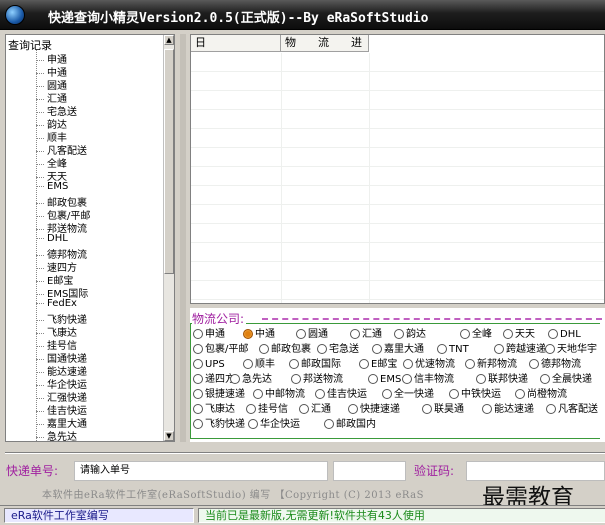 The height and width of the screenshot is (525, 605). I want to click on tree-item: 宅急送, so click(56, 110).